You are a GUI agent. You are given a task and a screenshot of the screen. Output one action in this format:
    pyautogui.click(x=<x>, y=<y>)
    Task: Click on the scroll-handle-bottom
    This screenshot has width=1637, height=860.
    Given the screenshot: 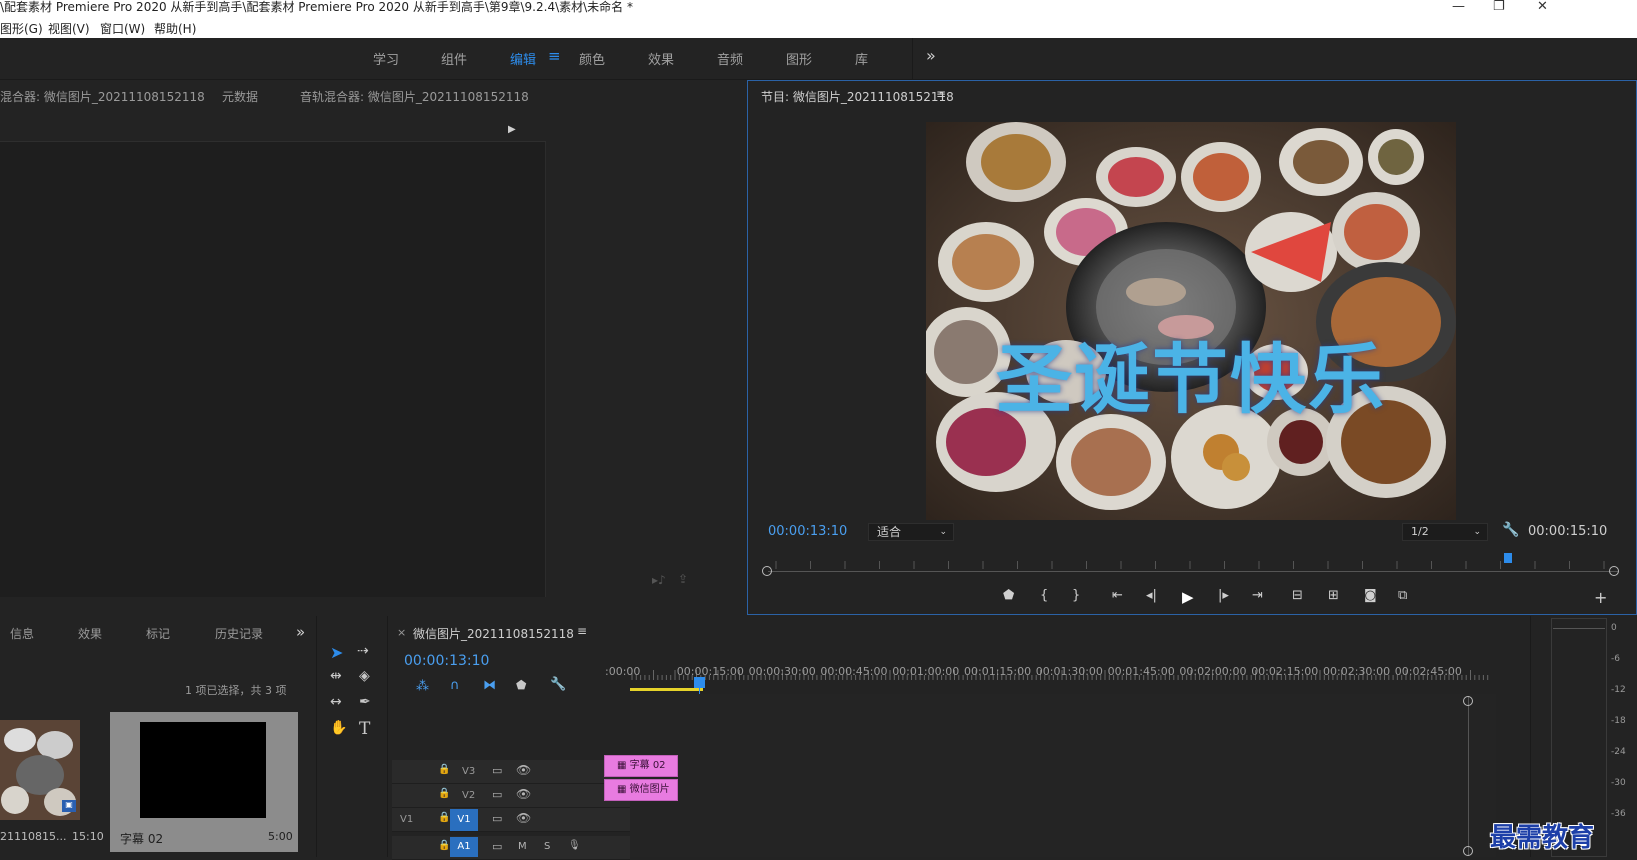 What is the action you would take?
    pyautogui.click(x=1468, y=851)
    